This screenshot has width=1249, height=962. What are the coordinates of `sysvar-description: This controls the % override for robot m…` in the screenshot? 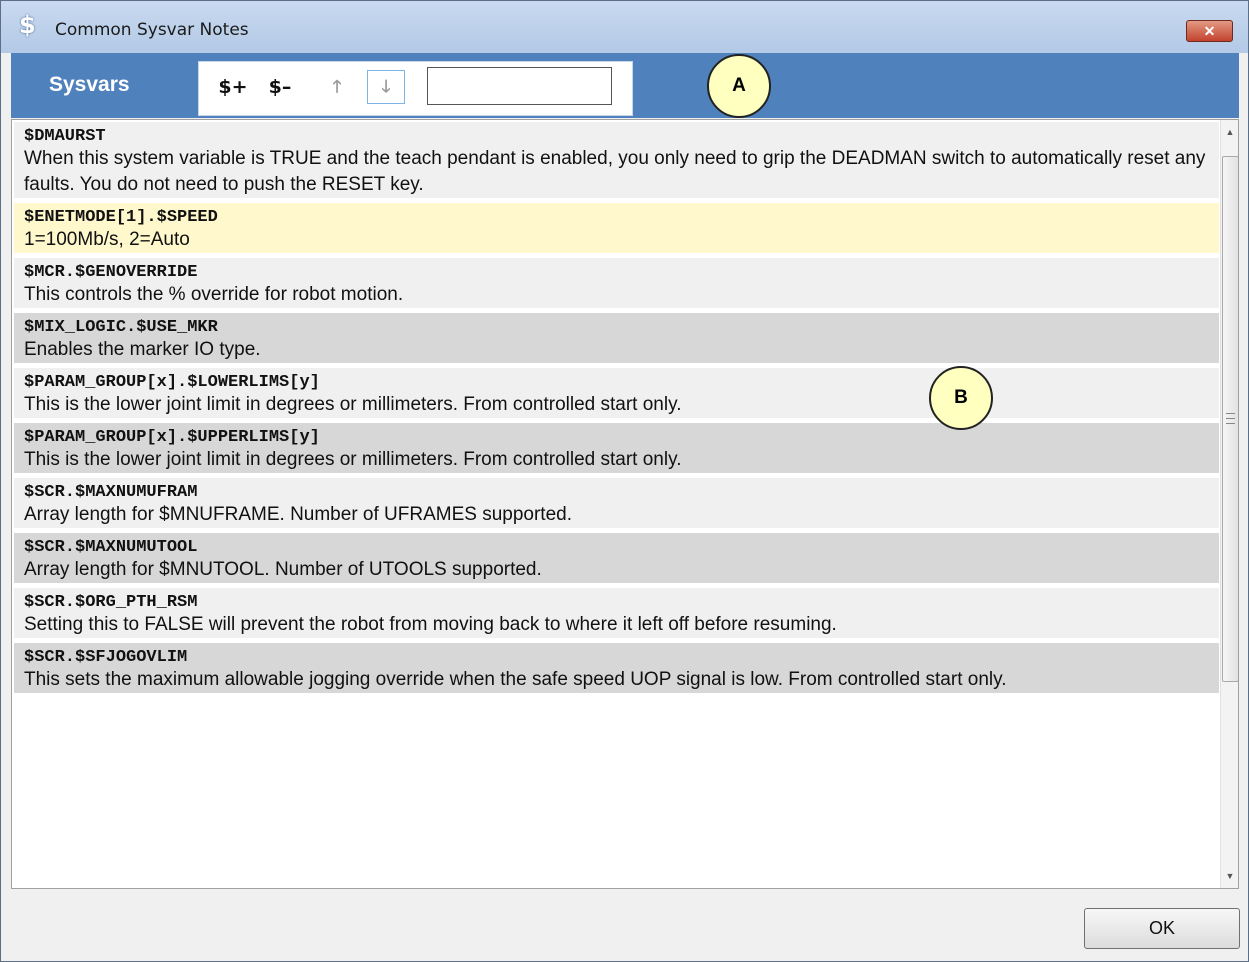 It's located at (214, 294).